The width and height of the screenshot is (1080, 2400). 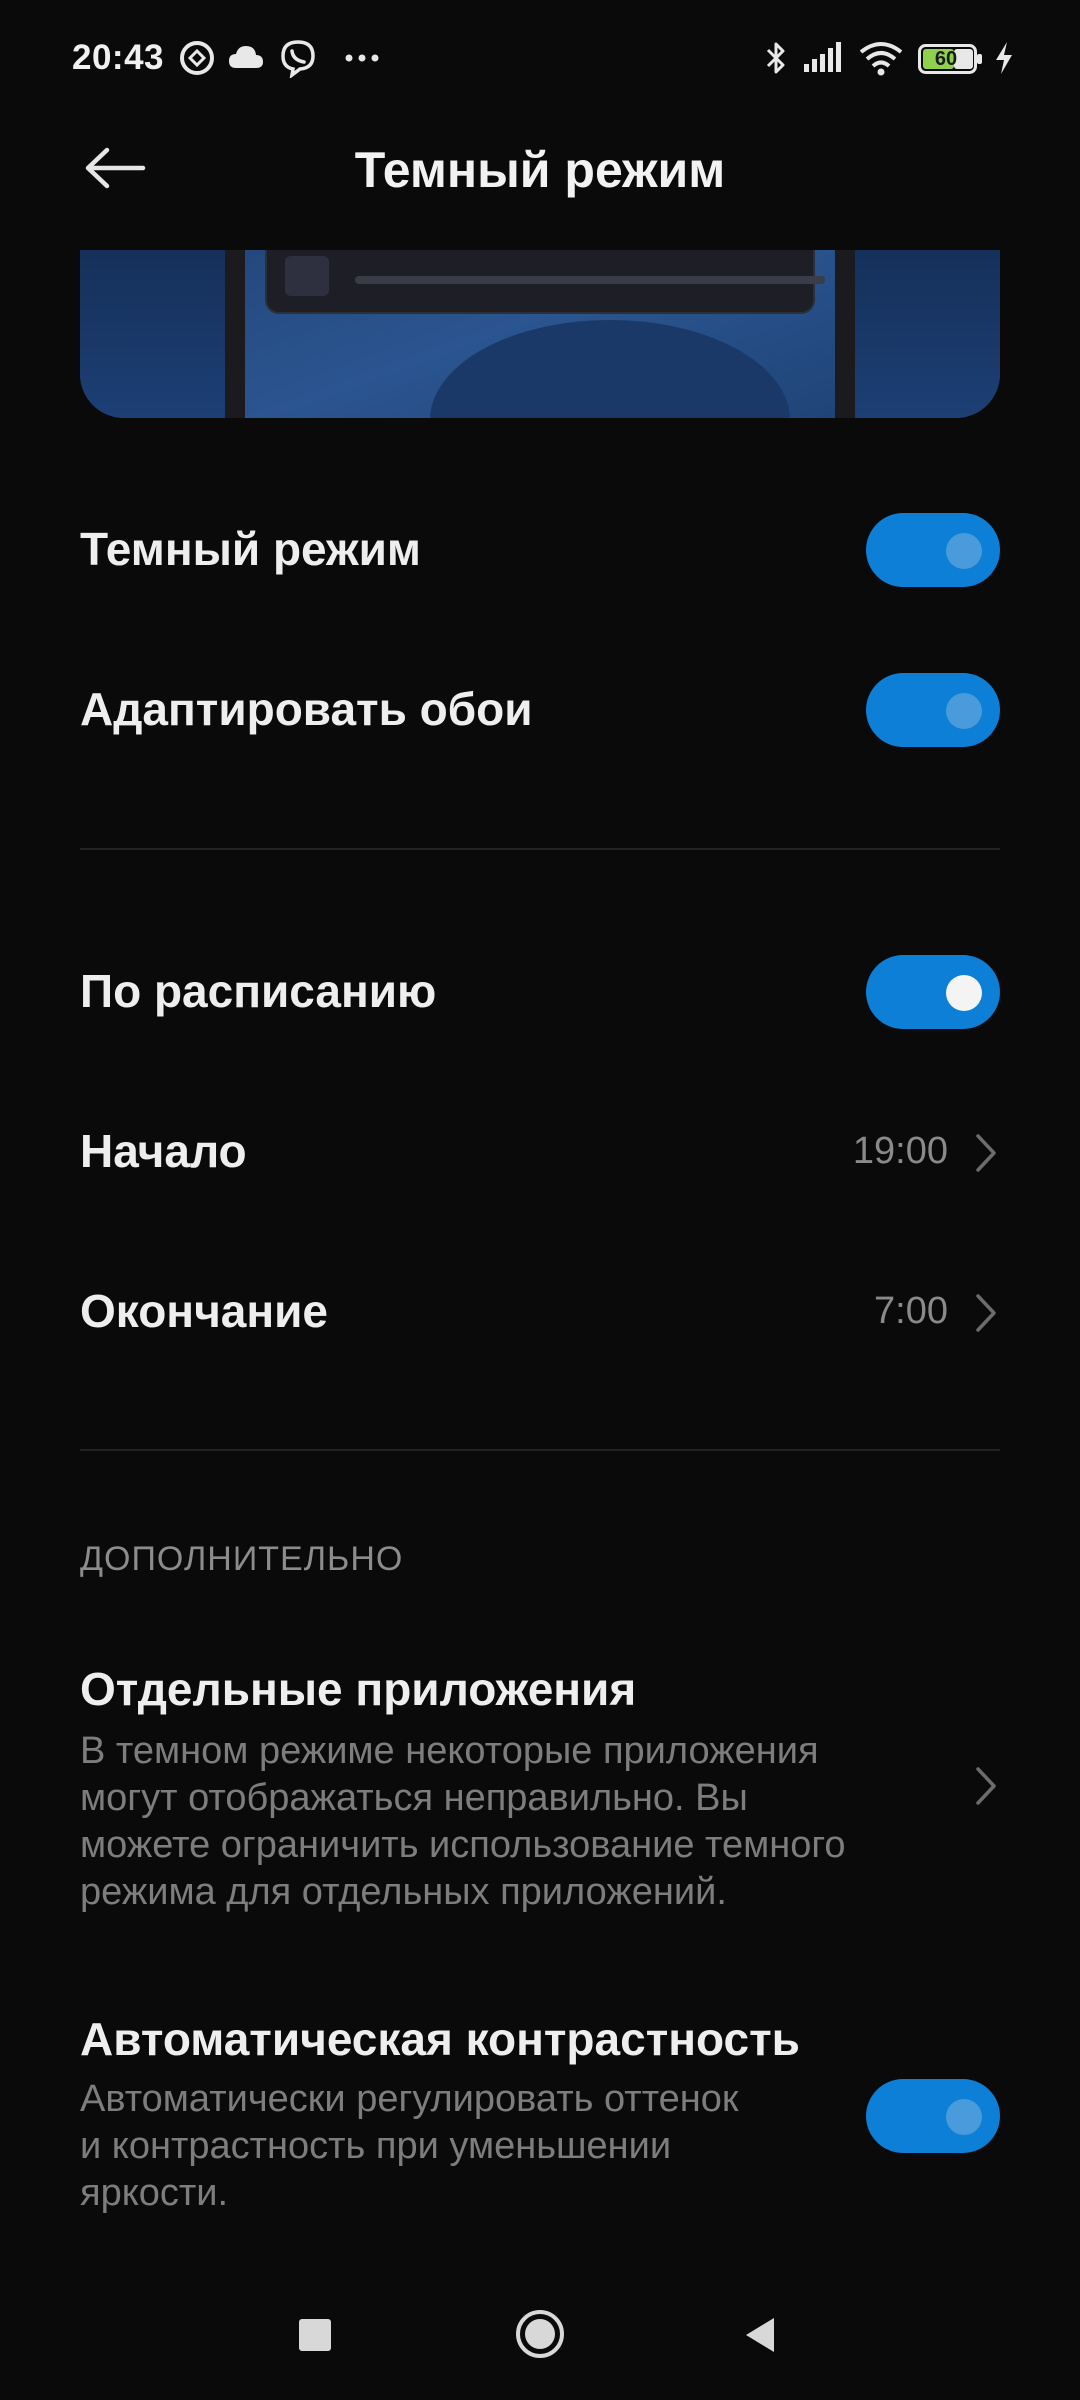 I want to click on preview-side-right, so click(x=927, y=334).